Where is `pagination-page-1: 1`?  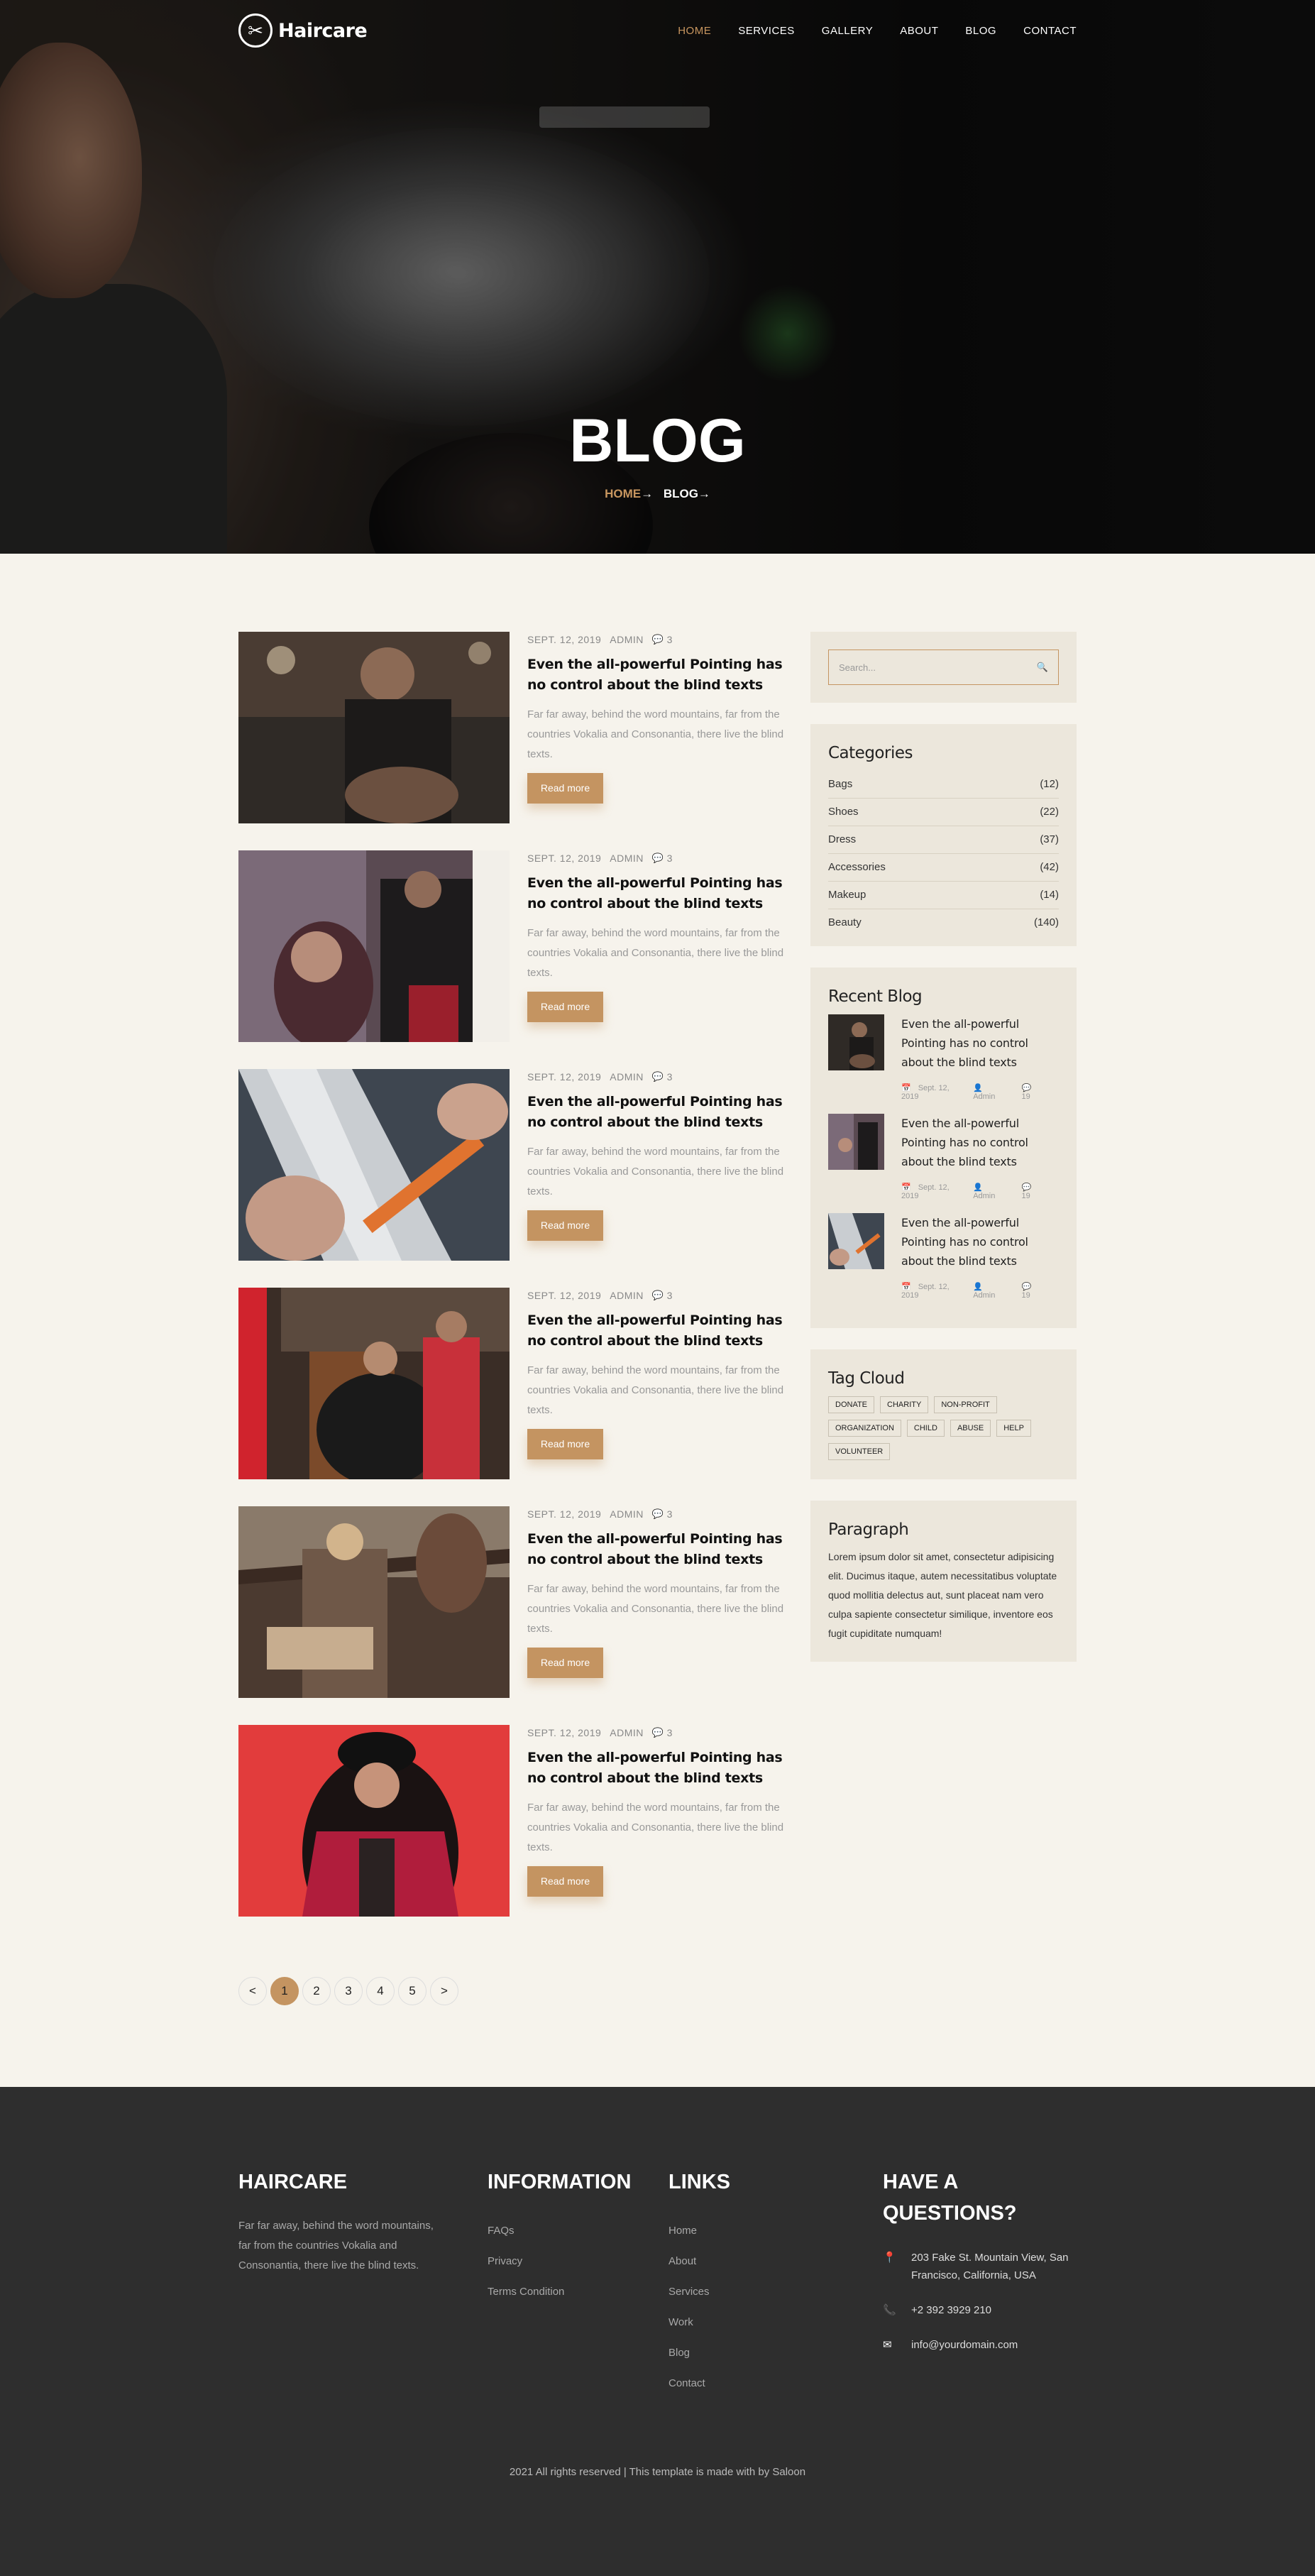 pagination-page-1: 1 is located at coordinates (284, 1991).